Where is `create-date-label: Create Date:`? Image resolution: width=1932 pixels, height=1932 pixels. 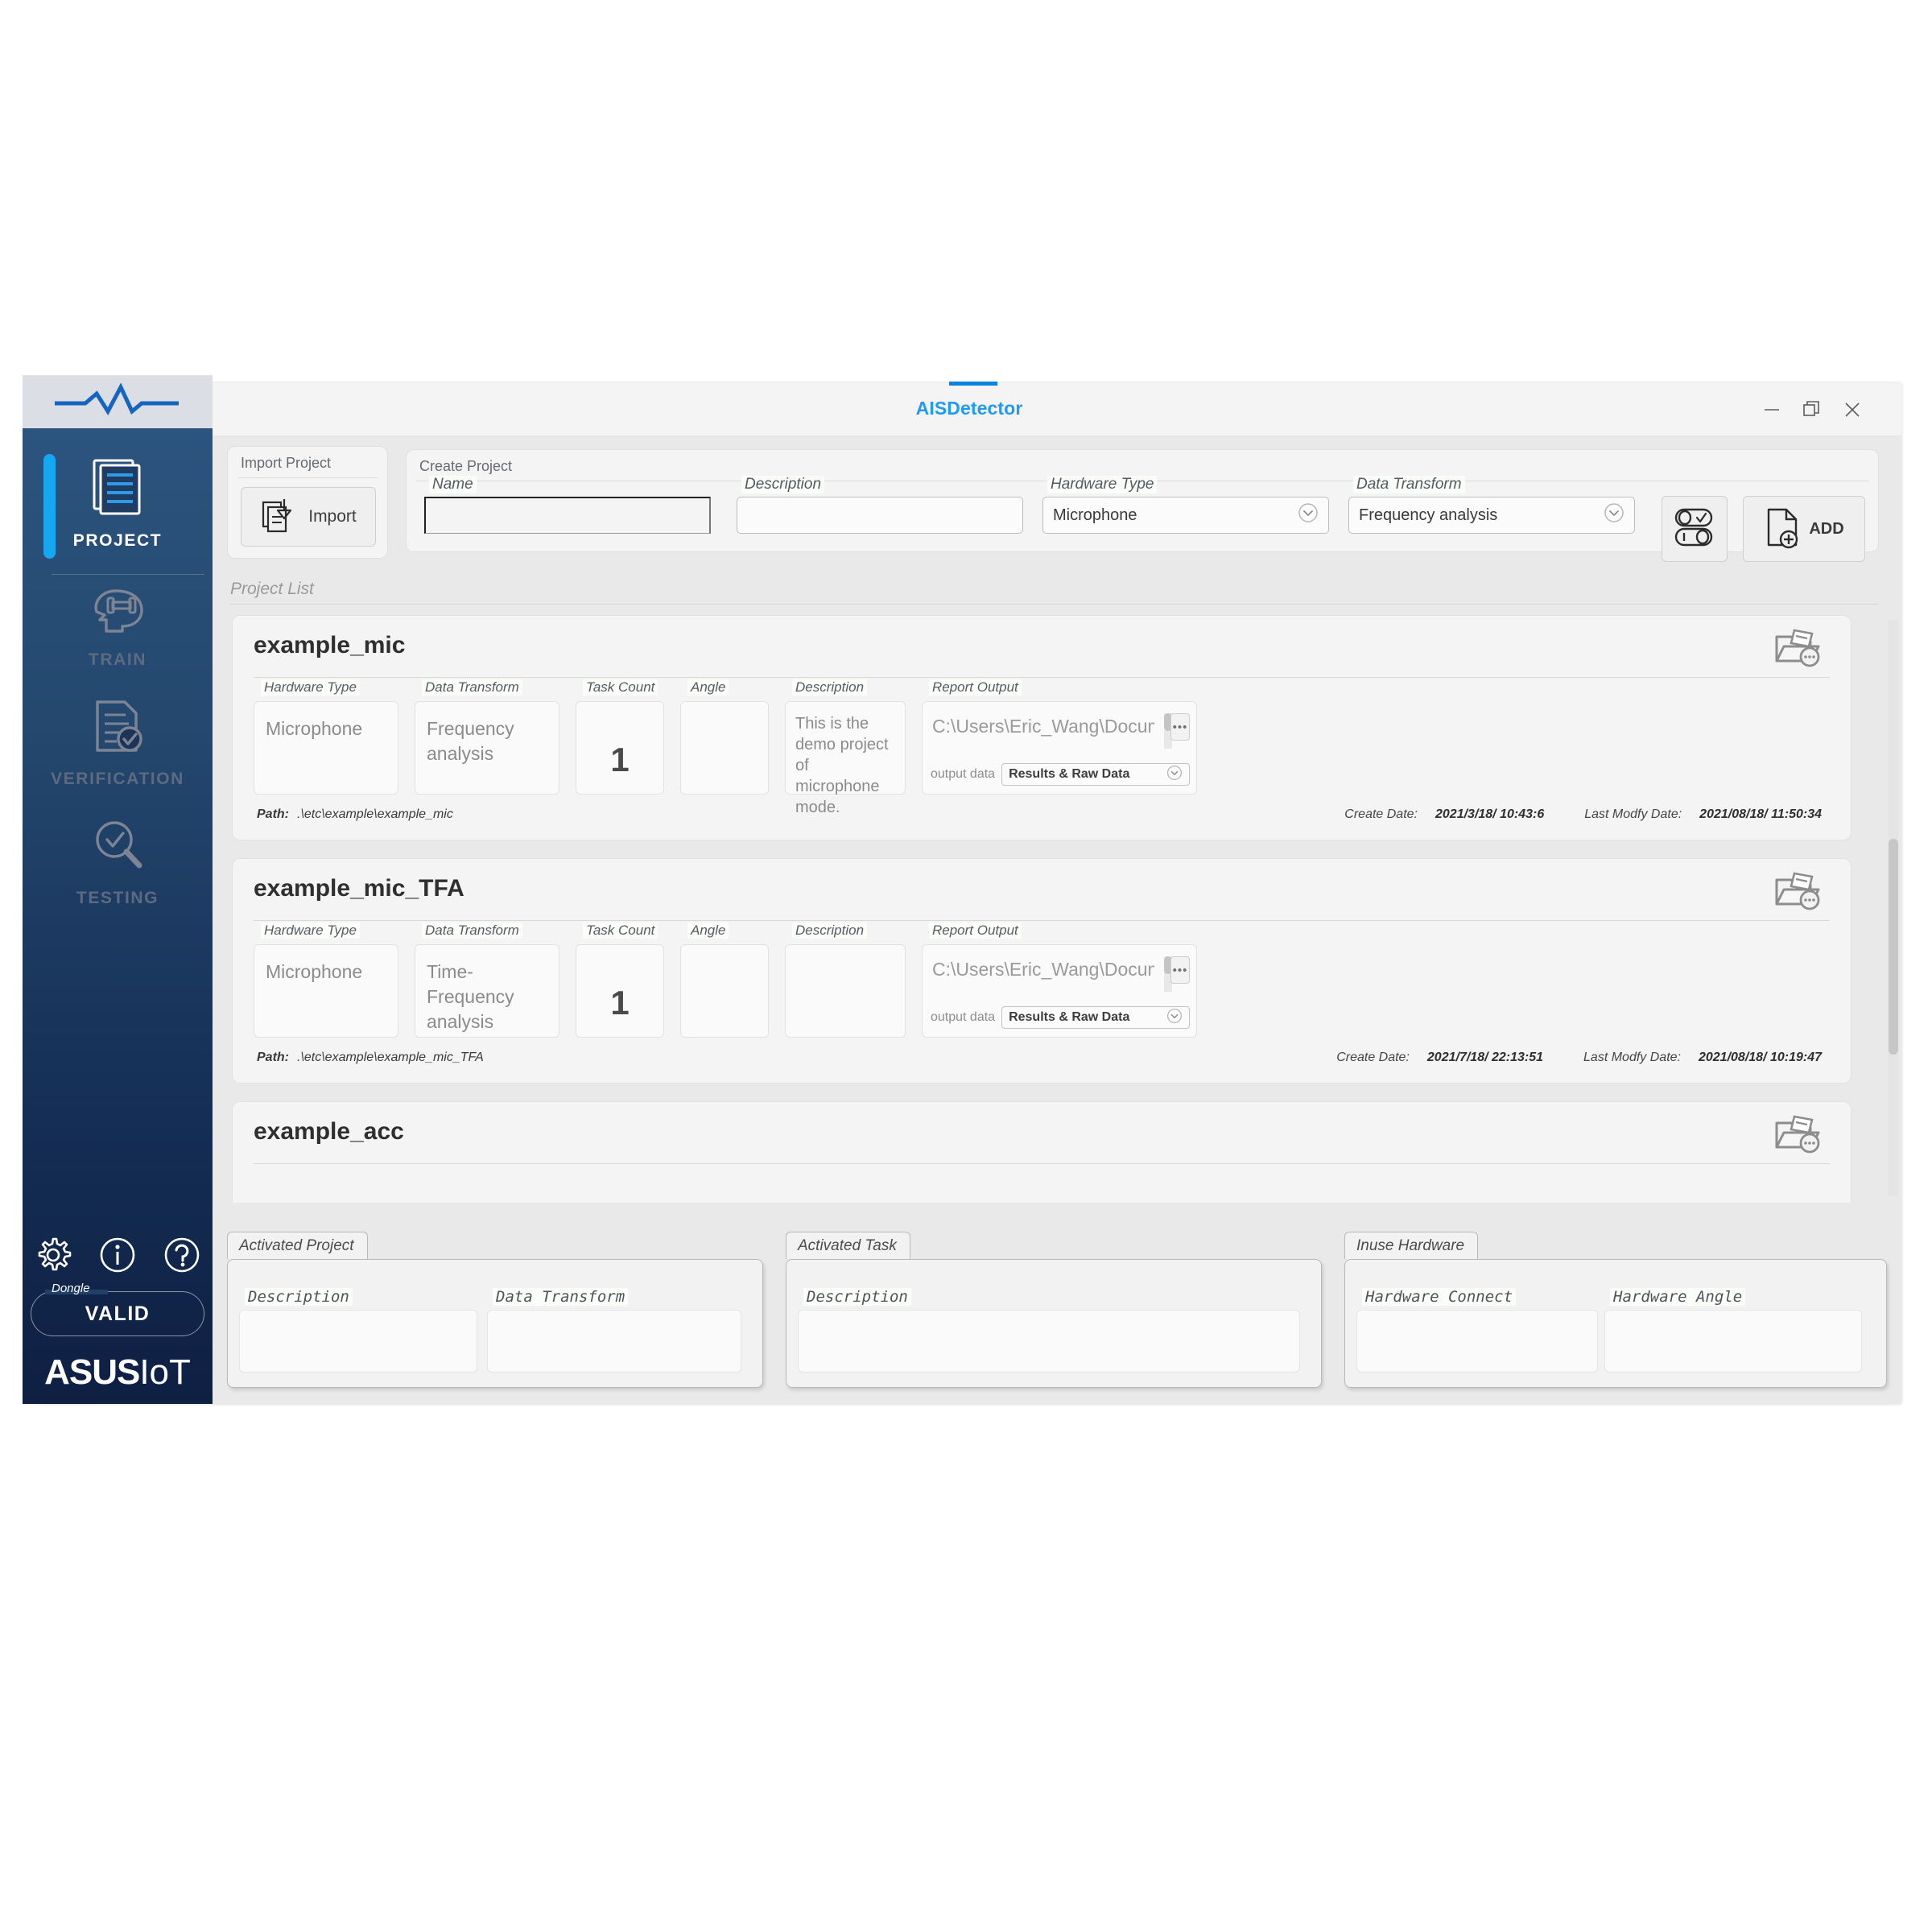 create-date-label: Create Date: is located at coordinates (1381, 814).